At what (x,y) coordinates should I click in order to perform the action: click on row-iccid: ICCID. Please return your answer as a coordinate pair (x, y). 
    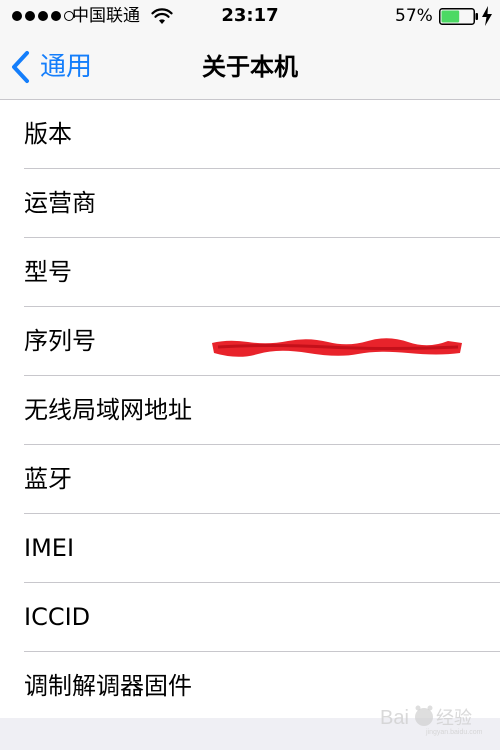
    Looking at the image, I should click on (250, 617).